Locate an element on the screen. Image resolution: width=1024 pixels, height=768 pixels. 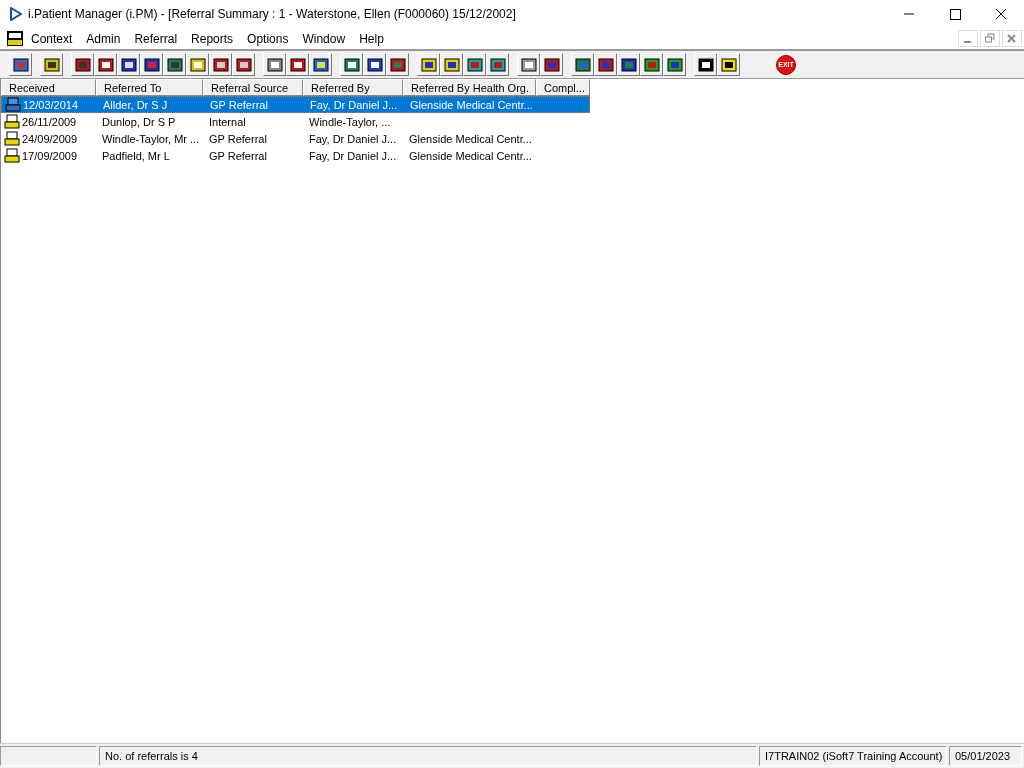
table-cell-text: 17/09/2009 is located at coordinates (50, 155).